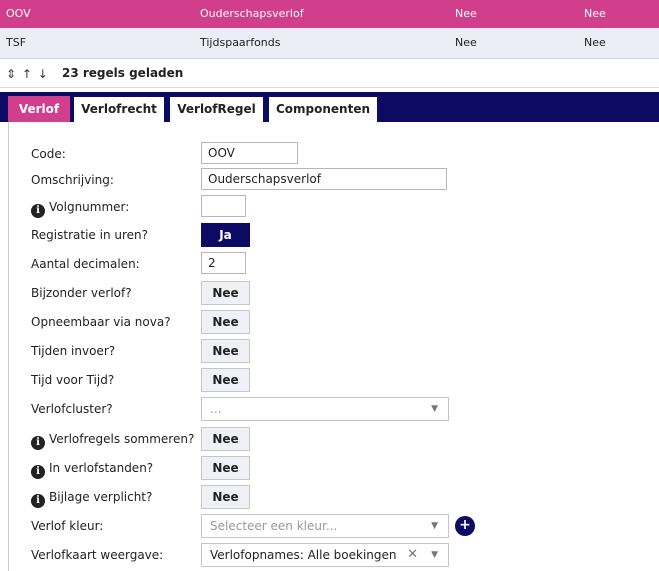 The width and height of the screenshot is (659, 571). Describe the element at coordinates (39, 109) in the screenshot. I see `tab-verlof: Verlof` at that location.